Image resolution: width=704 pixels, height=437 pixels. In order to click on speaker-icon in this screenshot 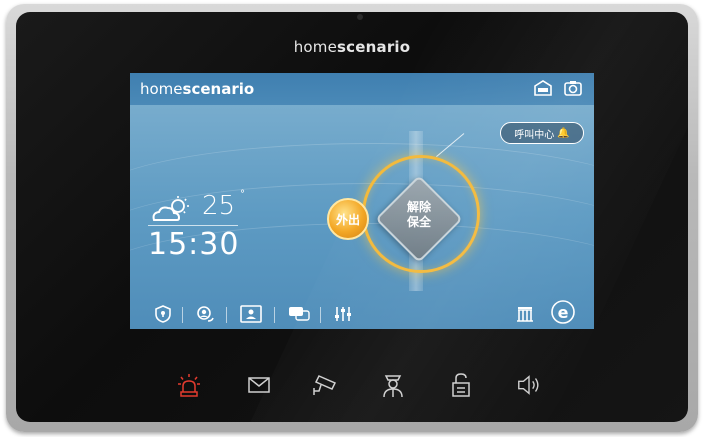, I will do `click(529, 385)`.